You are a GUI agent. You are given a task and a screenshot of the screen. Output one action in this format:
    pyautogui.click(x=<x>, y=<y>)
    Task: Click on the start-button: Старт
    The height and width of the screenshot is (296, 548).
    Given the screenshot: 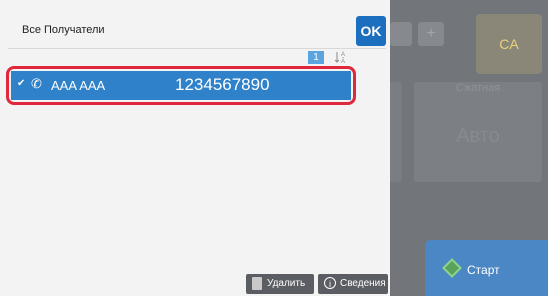 What is the action you would take?
    pyautogui.click(x=486, y=268)
    